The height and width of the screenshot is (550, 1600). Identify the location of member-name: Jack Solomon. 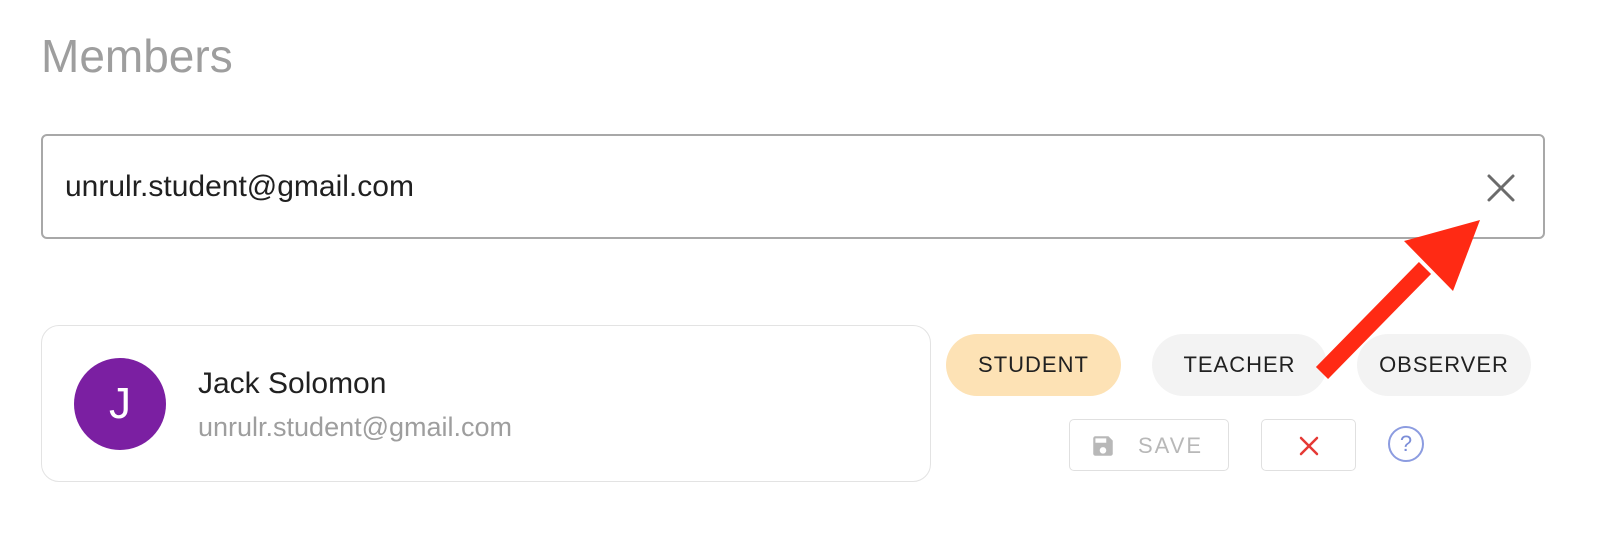
(292, 383).